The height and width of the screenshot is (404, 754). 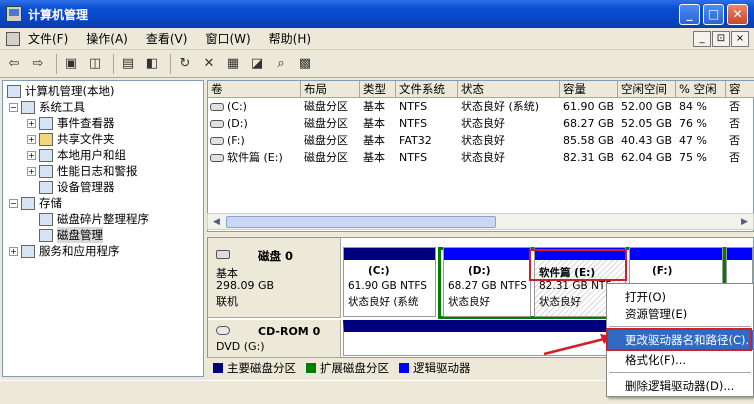 I want to click on tools-icon, so click(x=28, y=107).